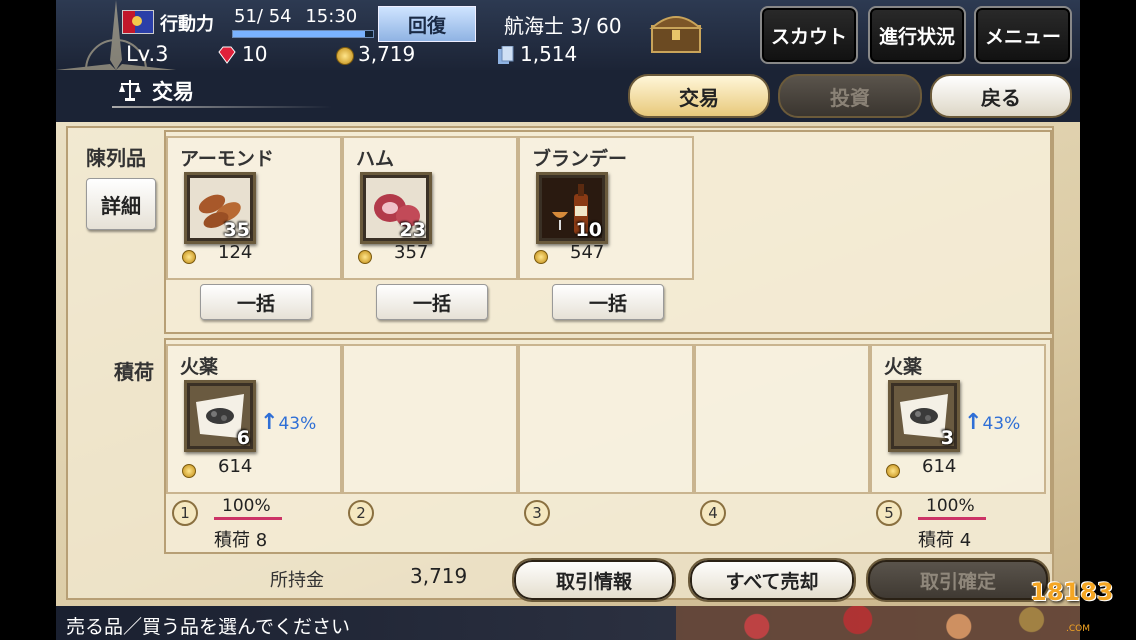 The image size is (1136, 640). Describe the element at coordinates (549, 54) in the screenshot. I see `pages-count: 1,514` at that location.